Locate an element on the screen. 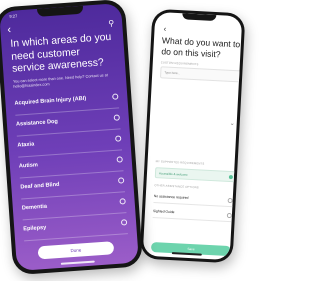 The width and height of the screenshot is (320, 281). list-item-label: Acquired Brain Injury (ABI) is located at coordinates (50, 101).